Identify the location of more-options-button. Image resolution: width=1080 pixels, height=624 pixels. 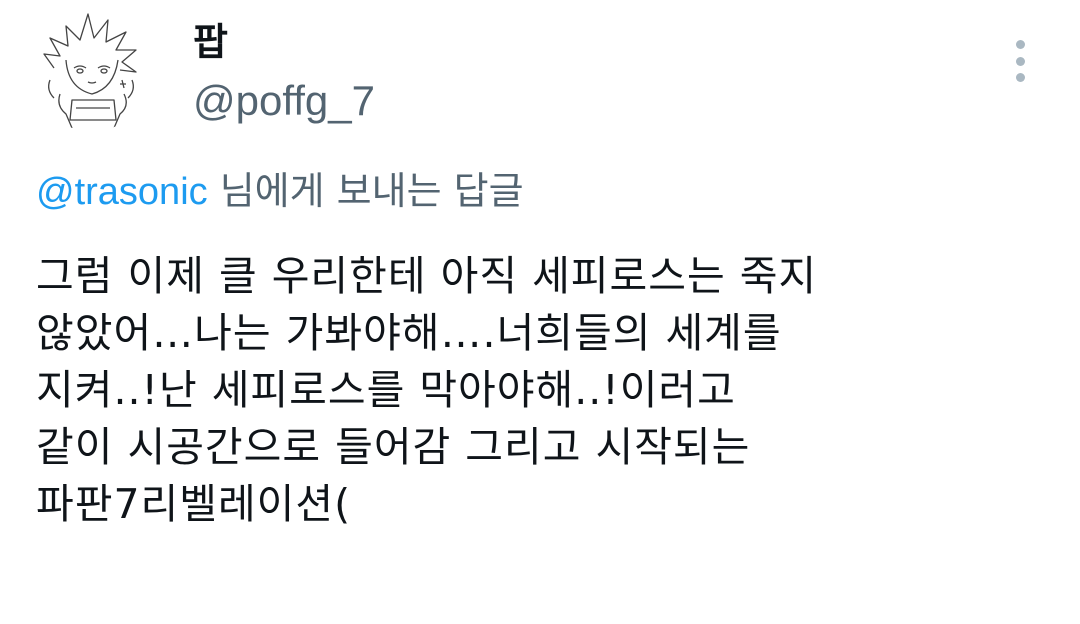
(1020, 61).